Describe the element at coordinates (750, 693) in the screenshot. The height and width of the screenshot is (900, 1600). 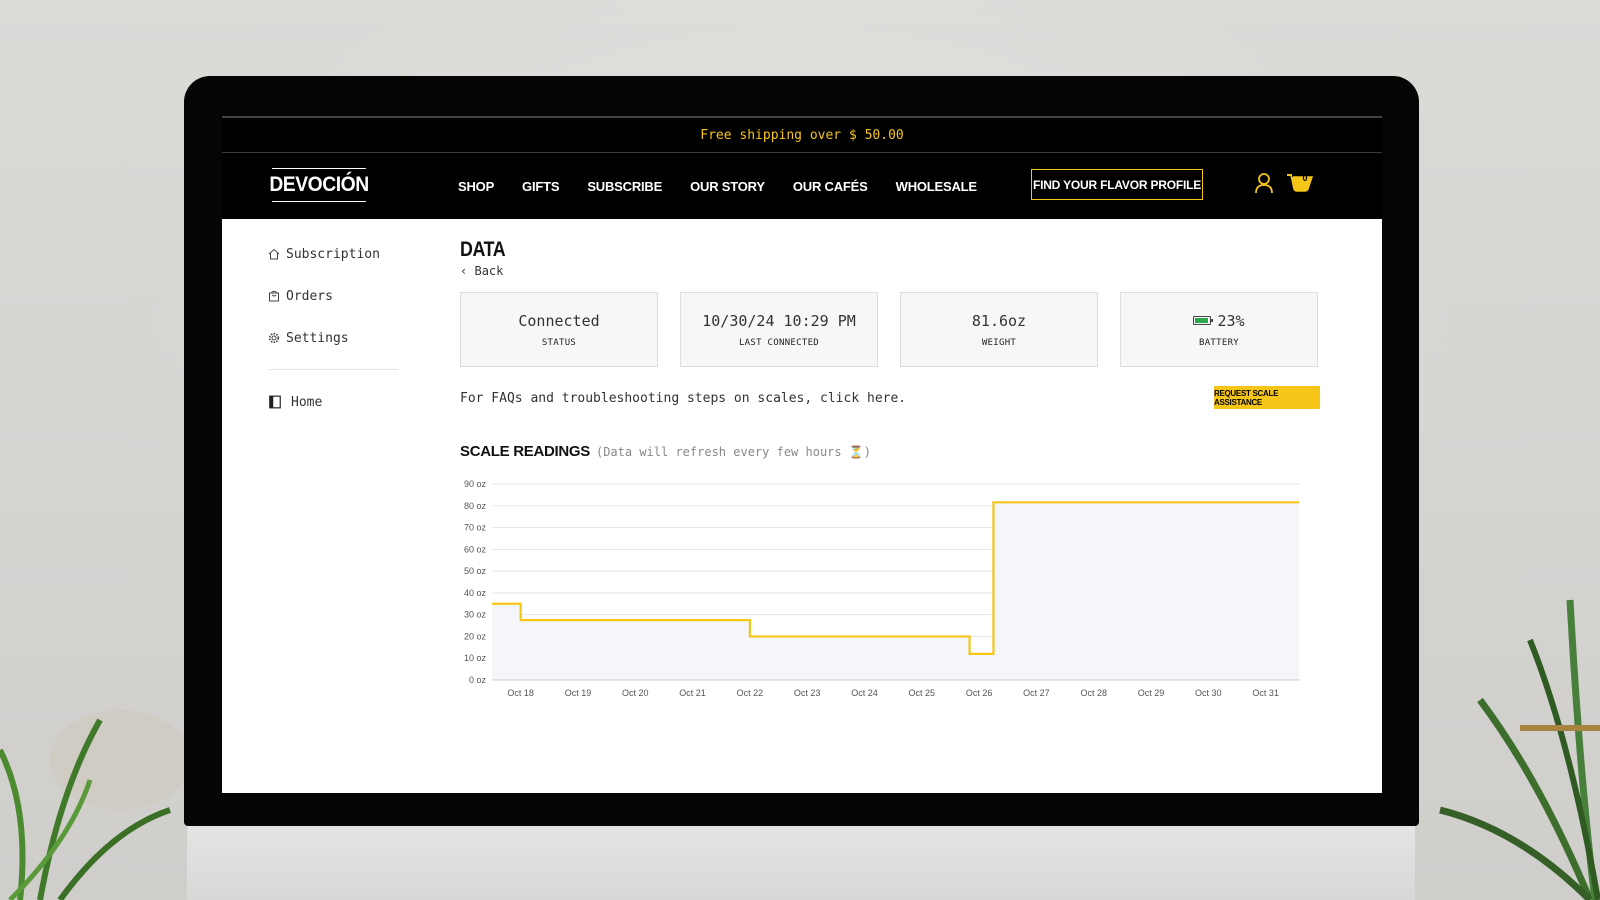
I see `x-tick-label: Oct 22` at that location.